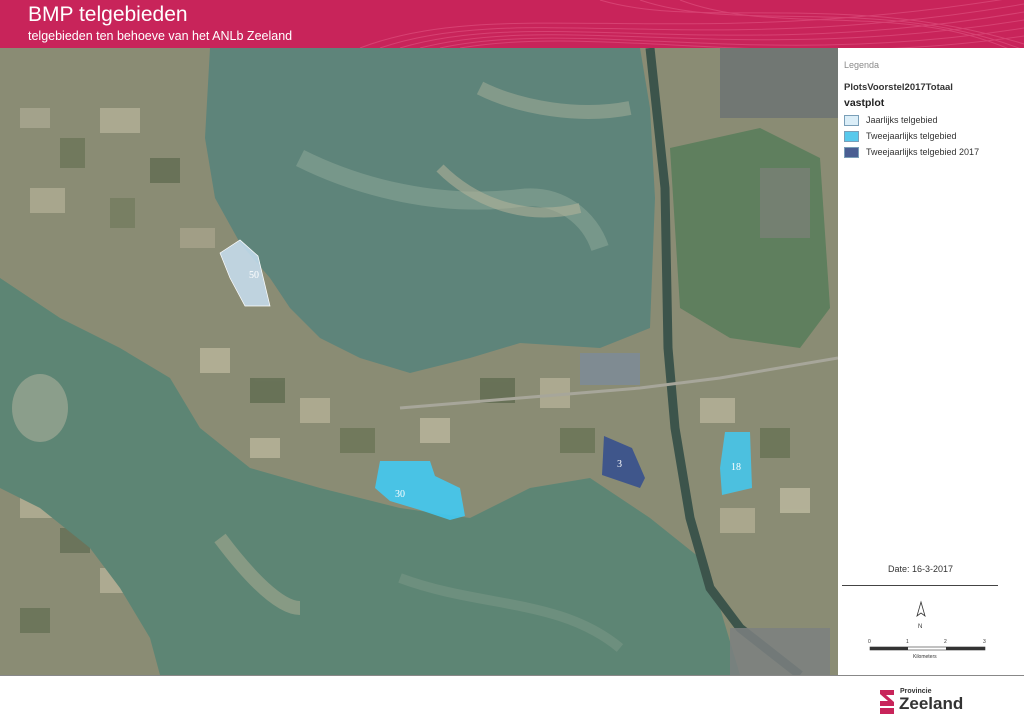  What do you see at coordinates (736, 467) in the screenshot?
I see `area-label-18: 18` at bounding box center [736, 467].